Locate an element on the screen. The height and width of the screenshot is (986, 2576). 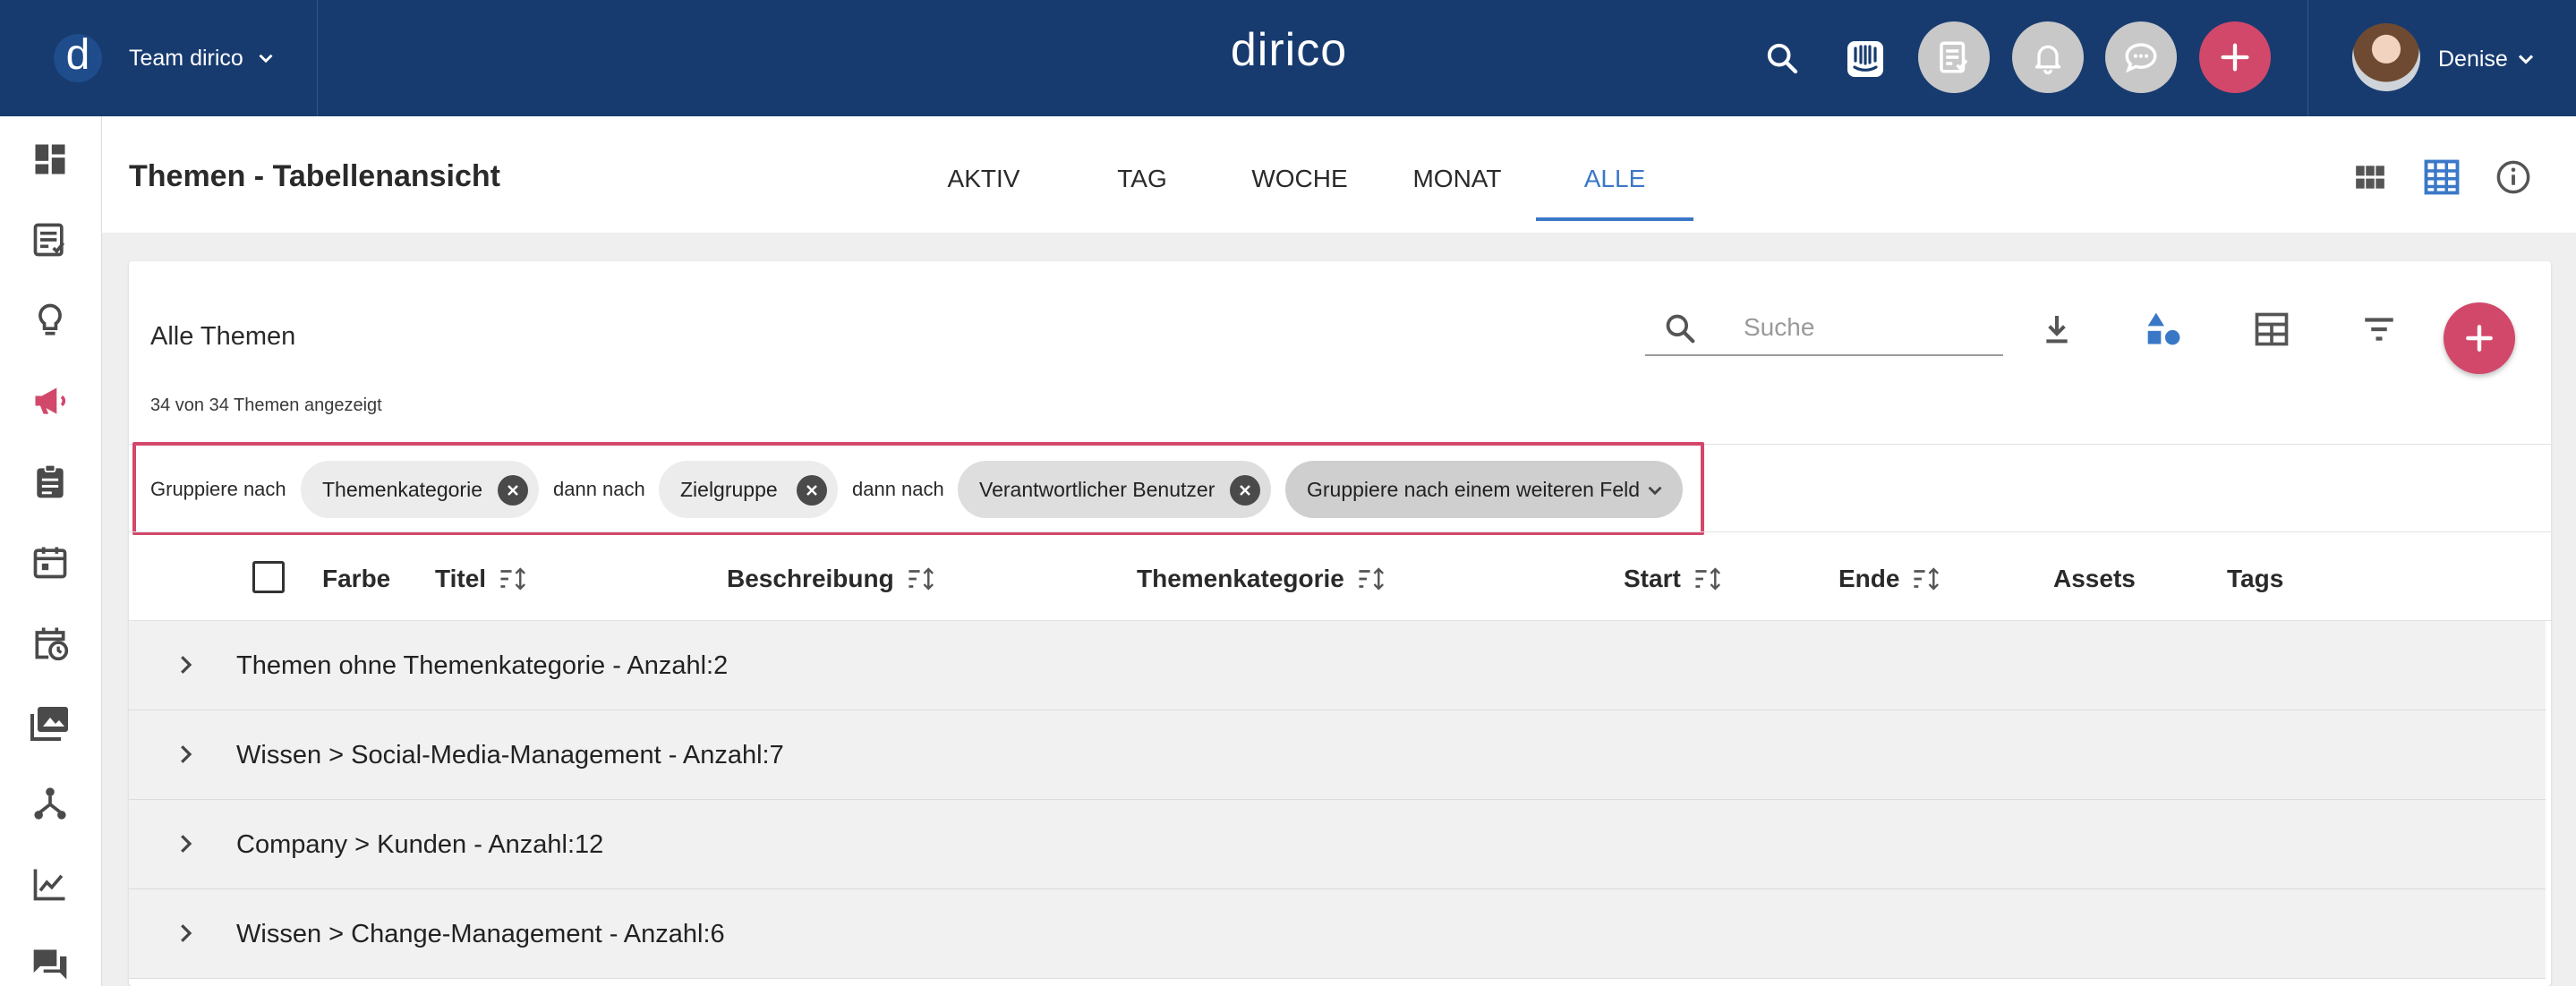
checklist-icon is located at coordinates (50, 240).